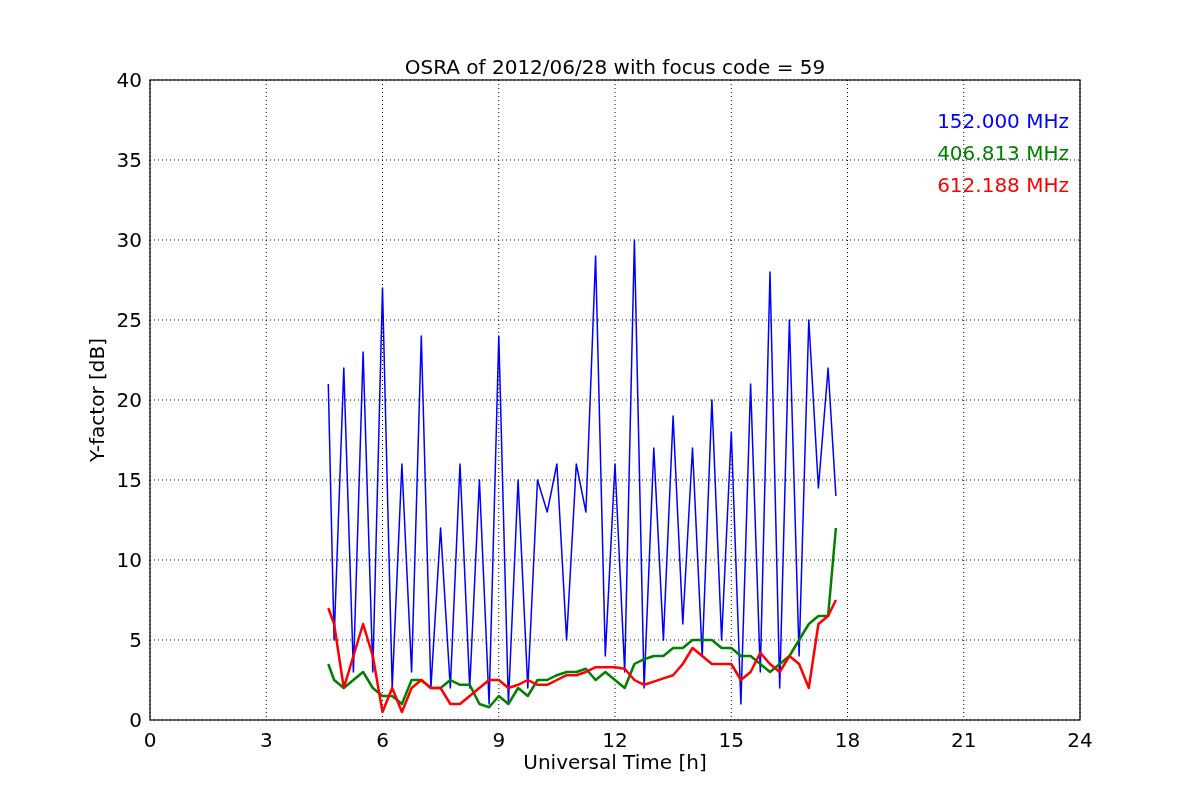 Image resolution: width=1200 pixels, height=800 pixels. I want to click on legend-label: 612.188 MHz, so click(1003, 185).